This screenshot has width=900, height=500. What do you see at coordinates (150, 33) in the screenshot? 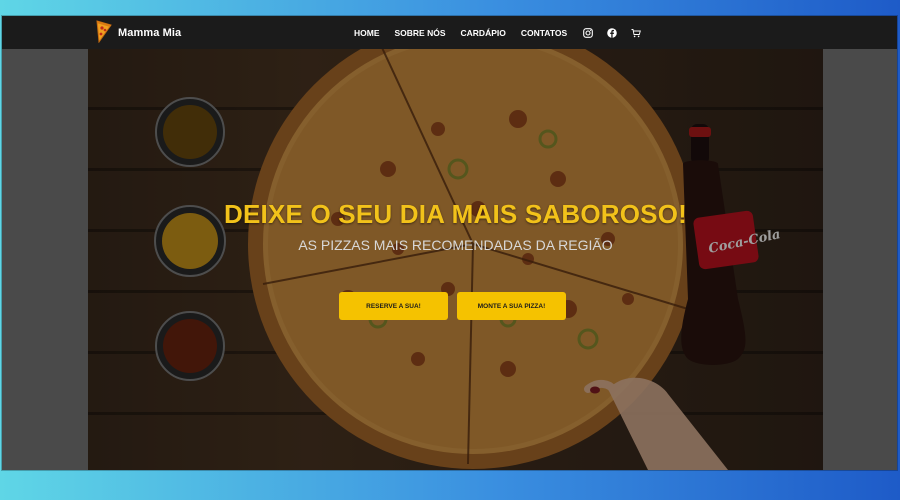
I see `brand-name: Mamma Mia` at bounding box center [150, 33].